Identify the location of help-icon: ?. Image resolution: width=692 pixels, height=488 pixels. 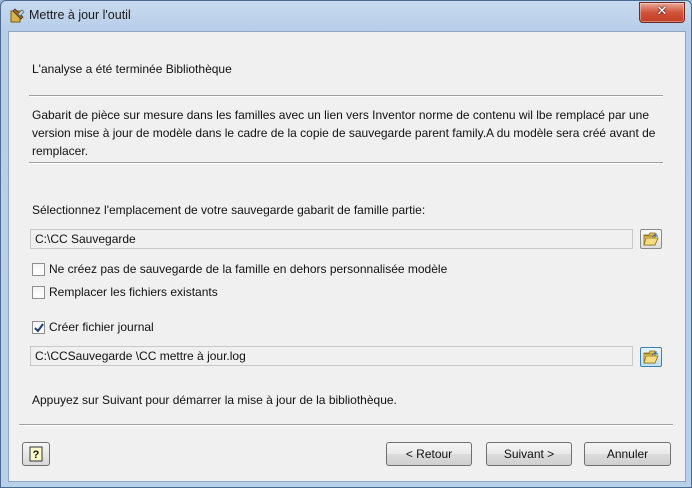
(36, 454).